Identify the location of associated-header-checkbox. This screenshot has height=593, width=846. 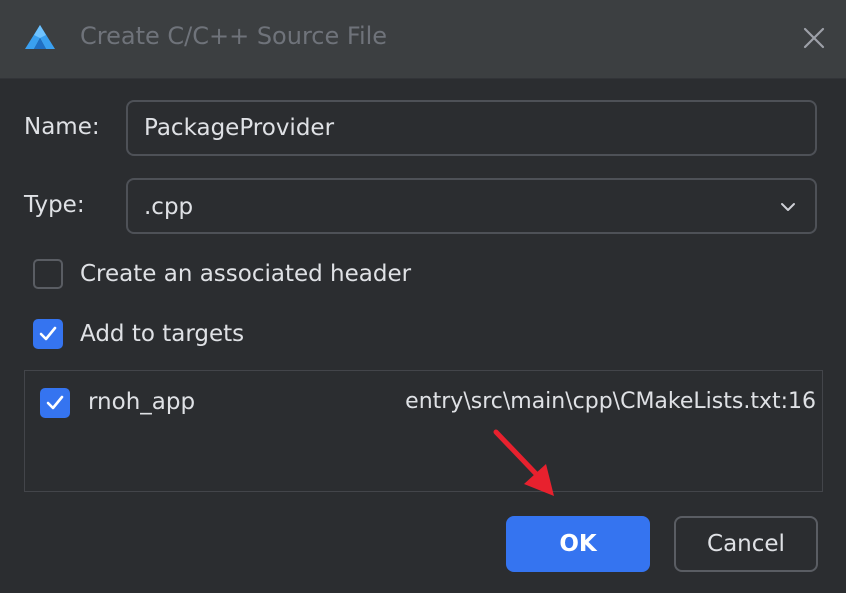
(48, 274).